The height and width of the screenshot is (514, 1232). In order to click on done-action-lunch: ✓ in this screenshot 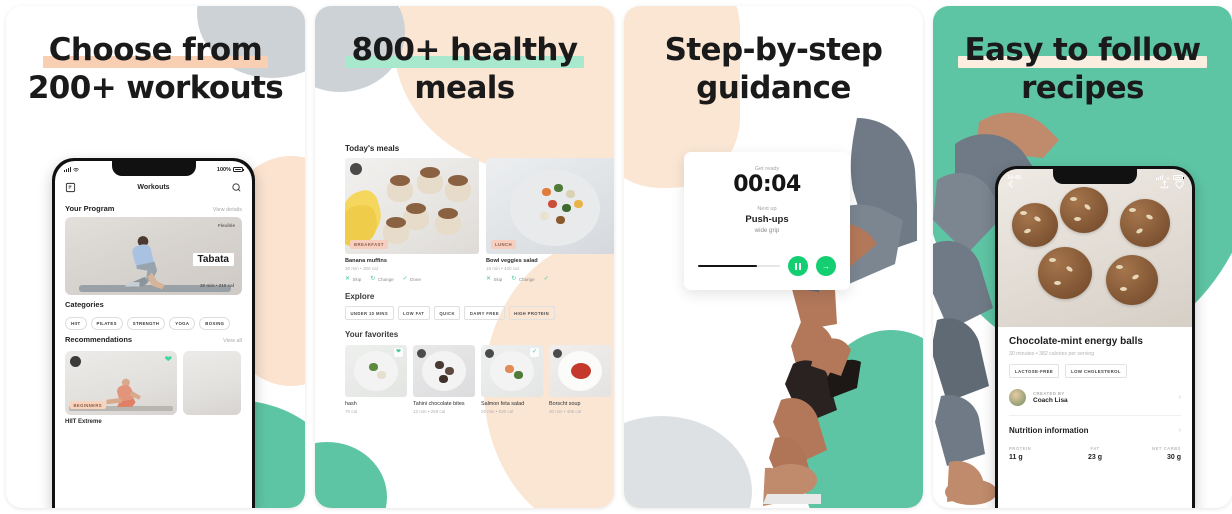, I will do `click(546, 279)`.